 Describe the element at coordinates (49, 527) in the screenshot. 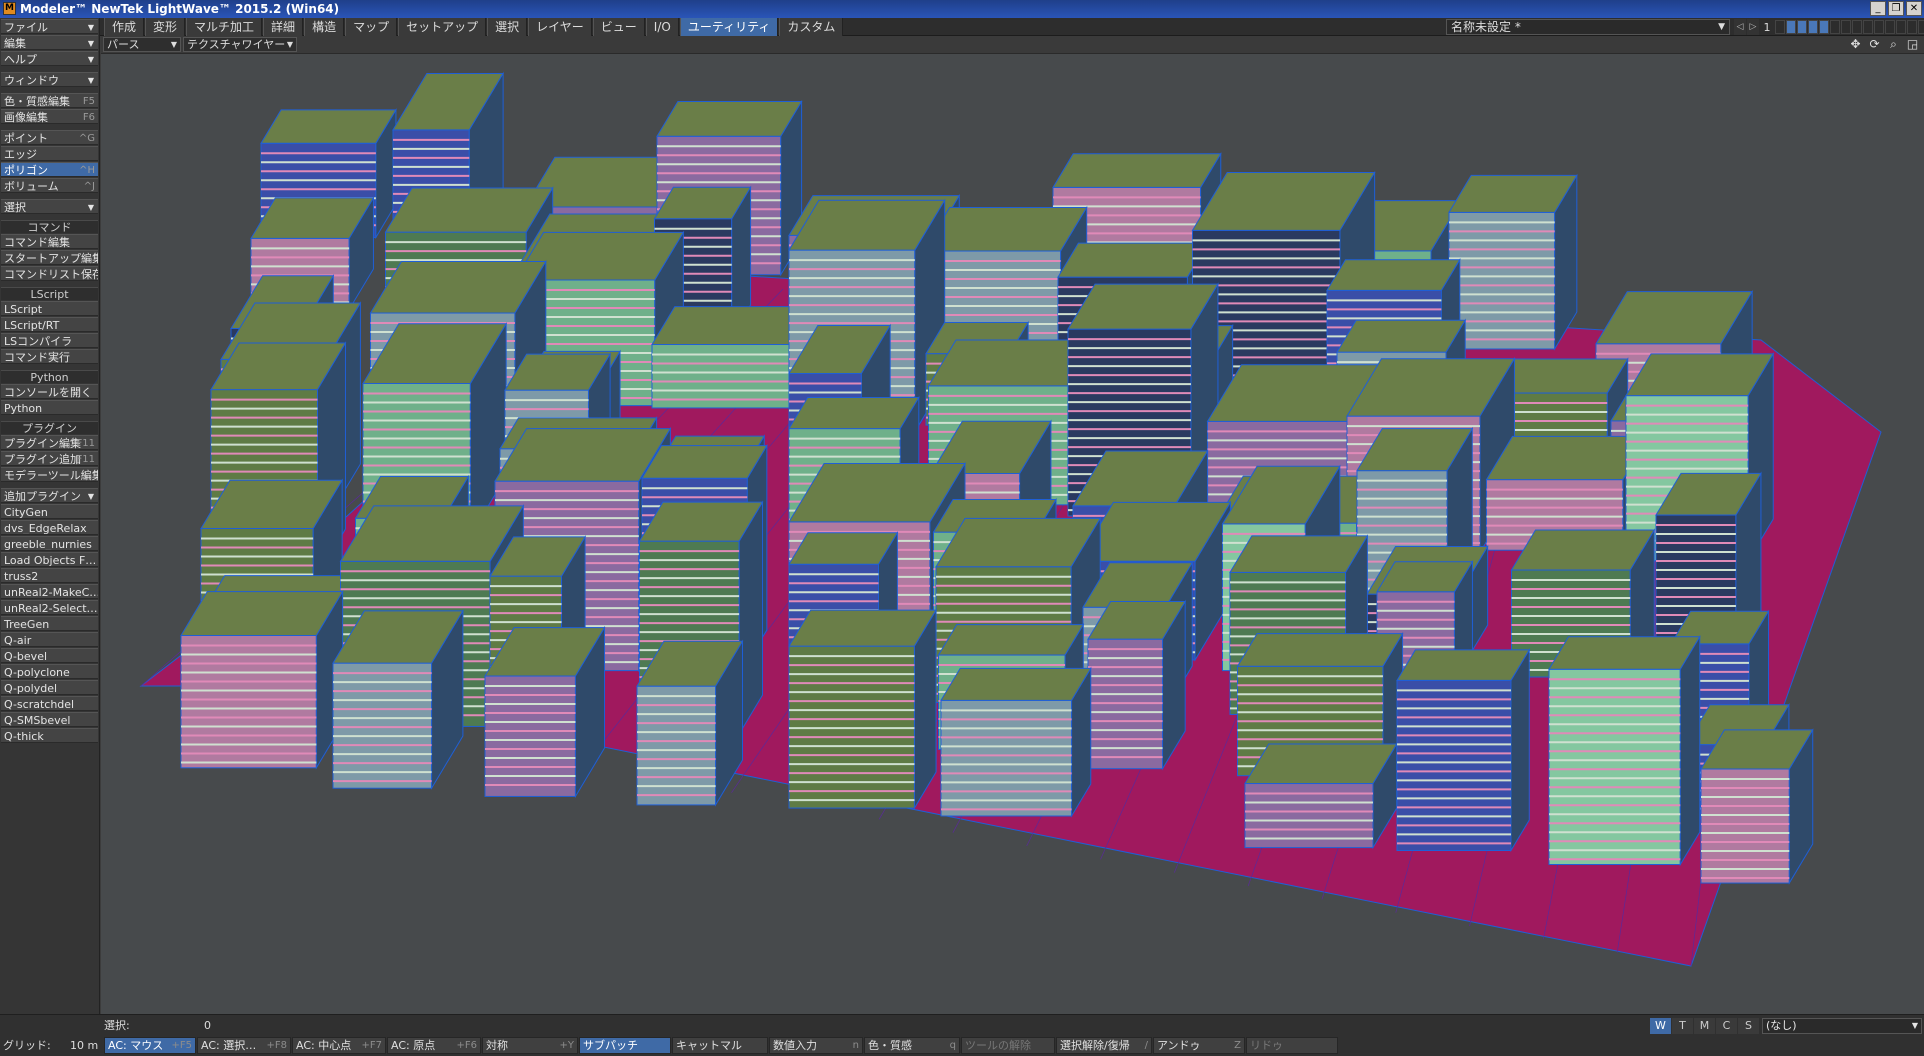

I see `additional-plugin-item: dvs_EdgeRelax` at that location.